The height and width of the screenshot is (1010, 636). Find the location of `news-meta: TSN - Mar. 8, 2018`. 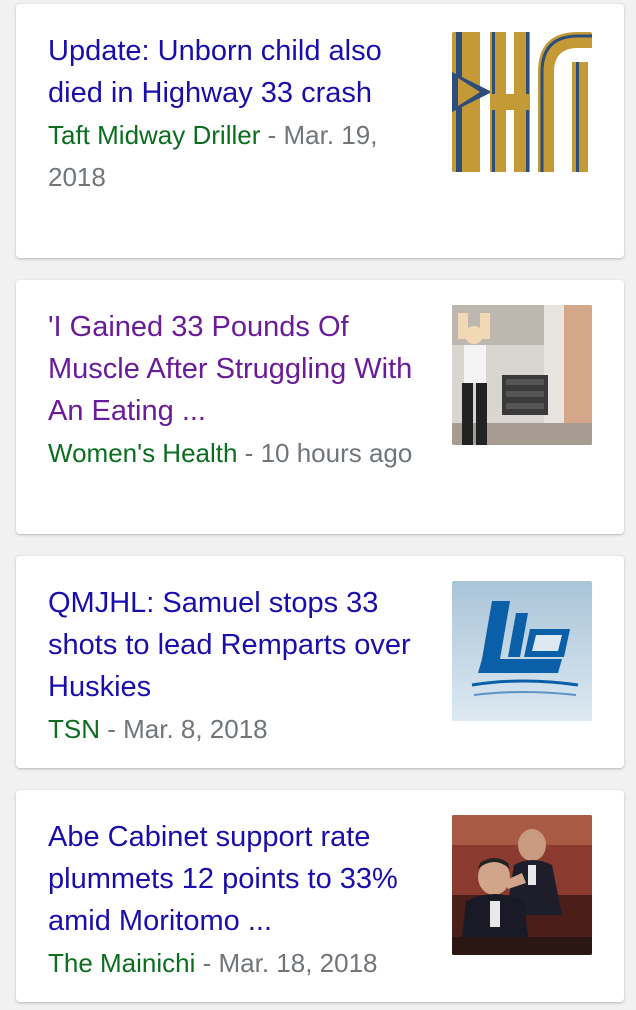

news-meta: TSN - Mar. 8, 2018 is located at coordinates (233, 729).